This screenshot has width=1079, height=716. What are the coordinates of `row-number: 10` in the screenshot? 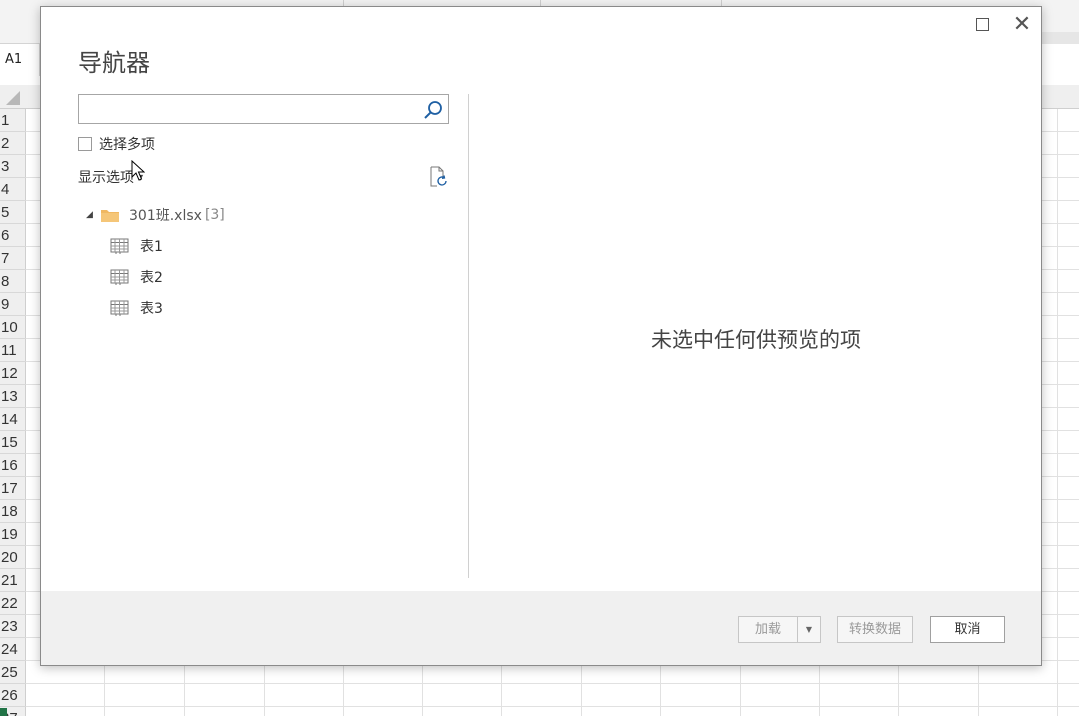 It's located at (13, 327).